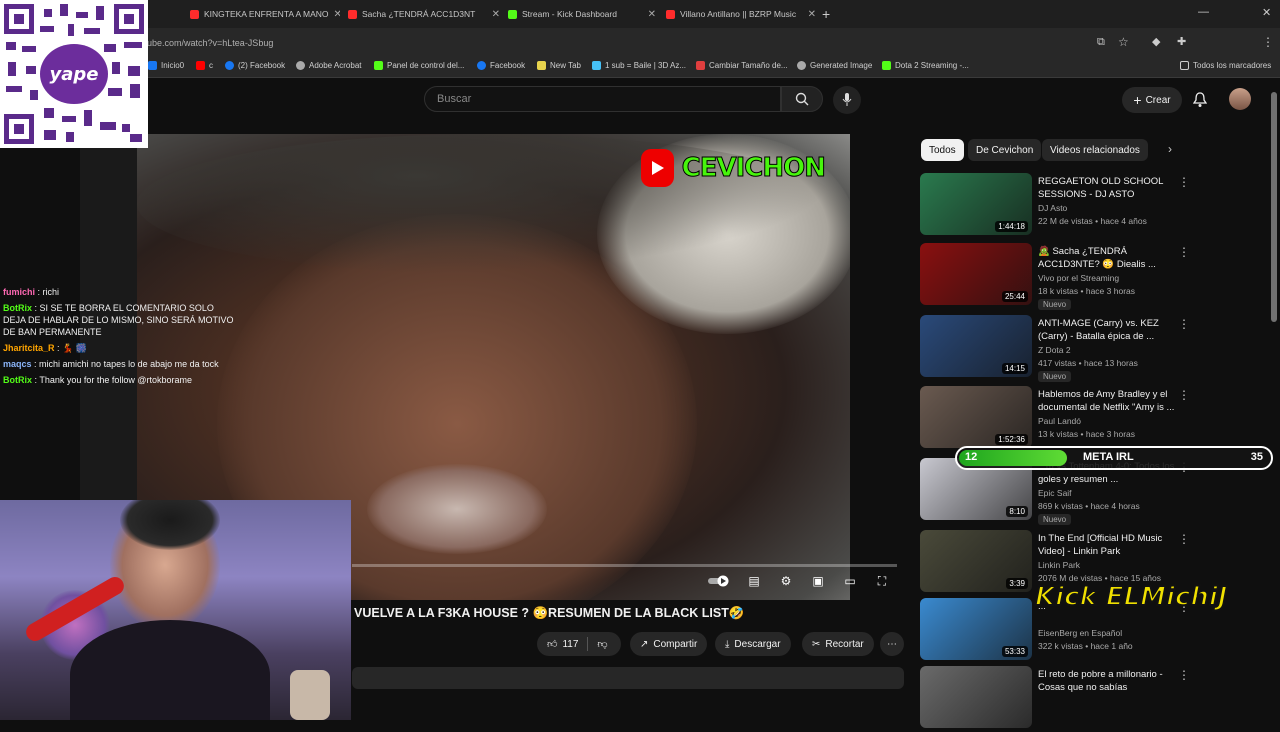  Describe the element at coordinates (588, 644) in the screenshot. I see `divider` at that location.